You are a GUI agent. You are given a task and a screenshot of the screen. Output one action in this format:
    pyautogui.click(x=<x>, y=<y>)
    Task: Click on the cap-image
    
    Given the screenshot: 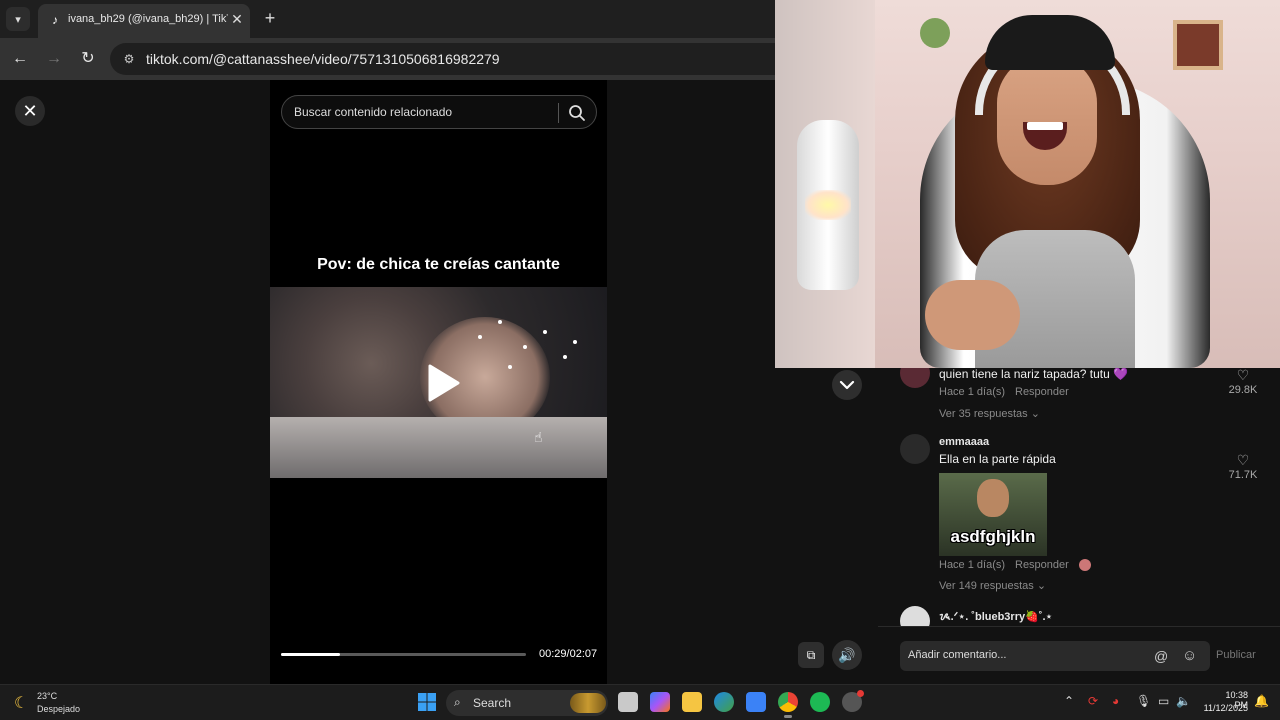 What is the action you would take?
    pyautogui.click(x=1050, y=42)
    